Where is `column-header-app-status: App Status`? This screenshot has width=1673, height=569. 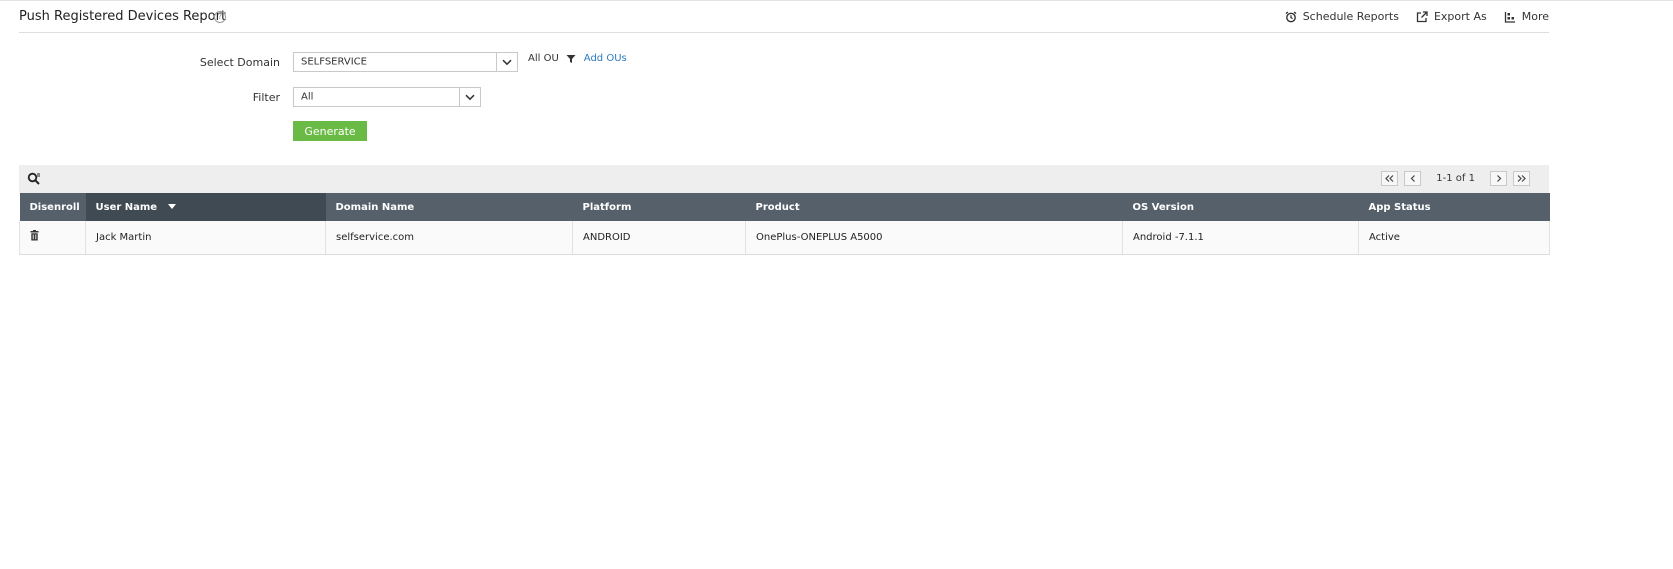 column-header-app-status: App Status is located at coordinates (1454, 207).